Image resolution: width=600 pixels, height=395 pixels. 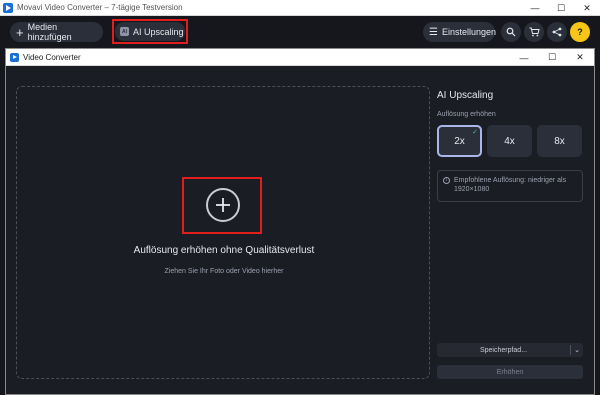 What do you see at coordinates (52, 57) in the screenshot?
I see `dialog-title: Video Converter` at bounding box center [52, 57].